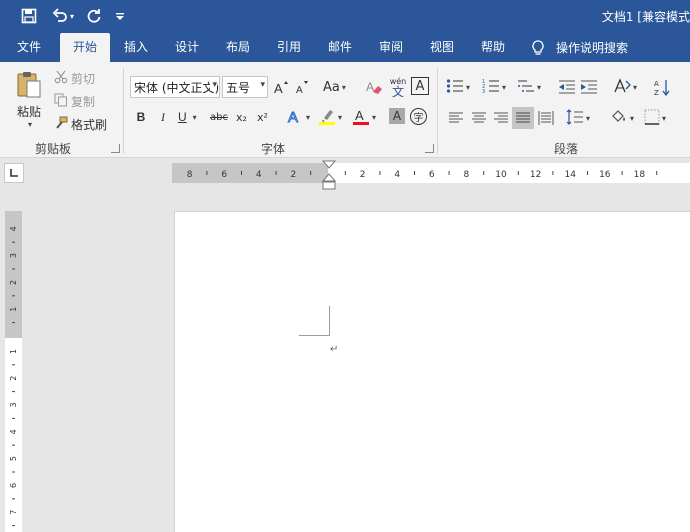 The width and height of the screenshot is (690, 532). I want to click on clipboard-launcher-icon, so click(115, 148).